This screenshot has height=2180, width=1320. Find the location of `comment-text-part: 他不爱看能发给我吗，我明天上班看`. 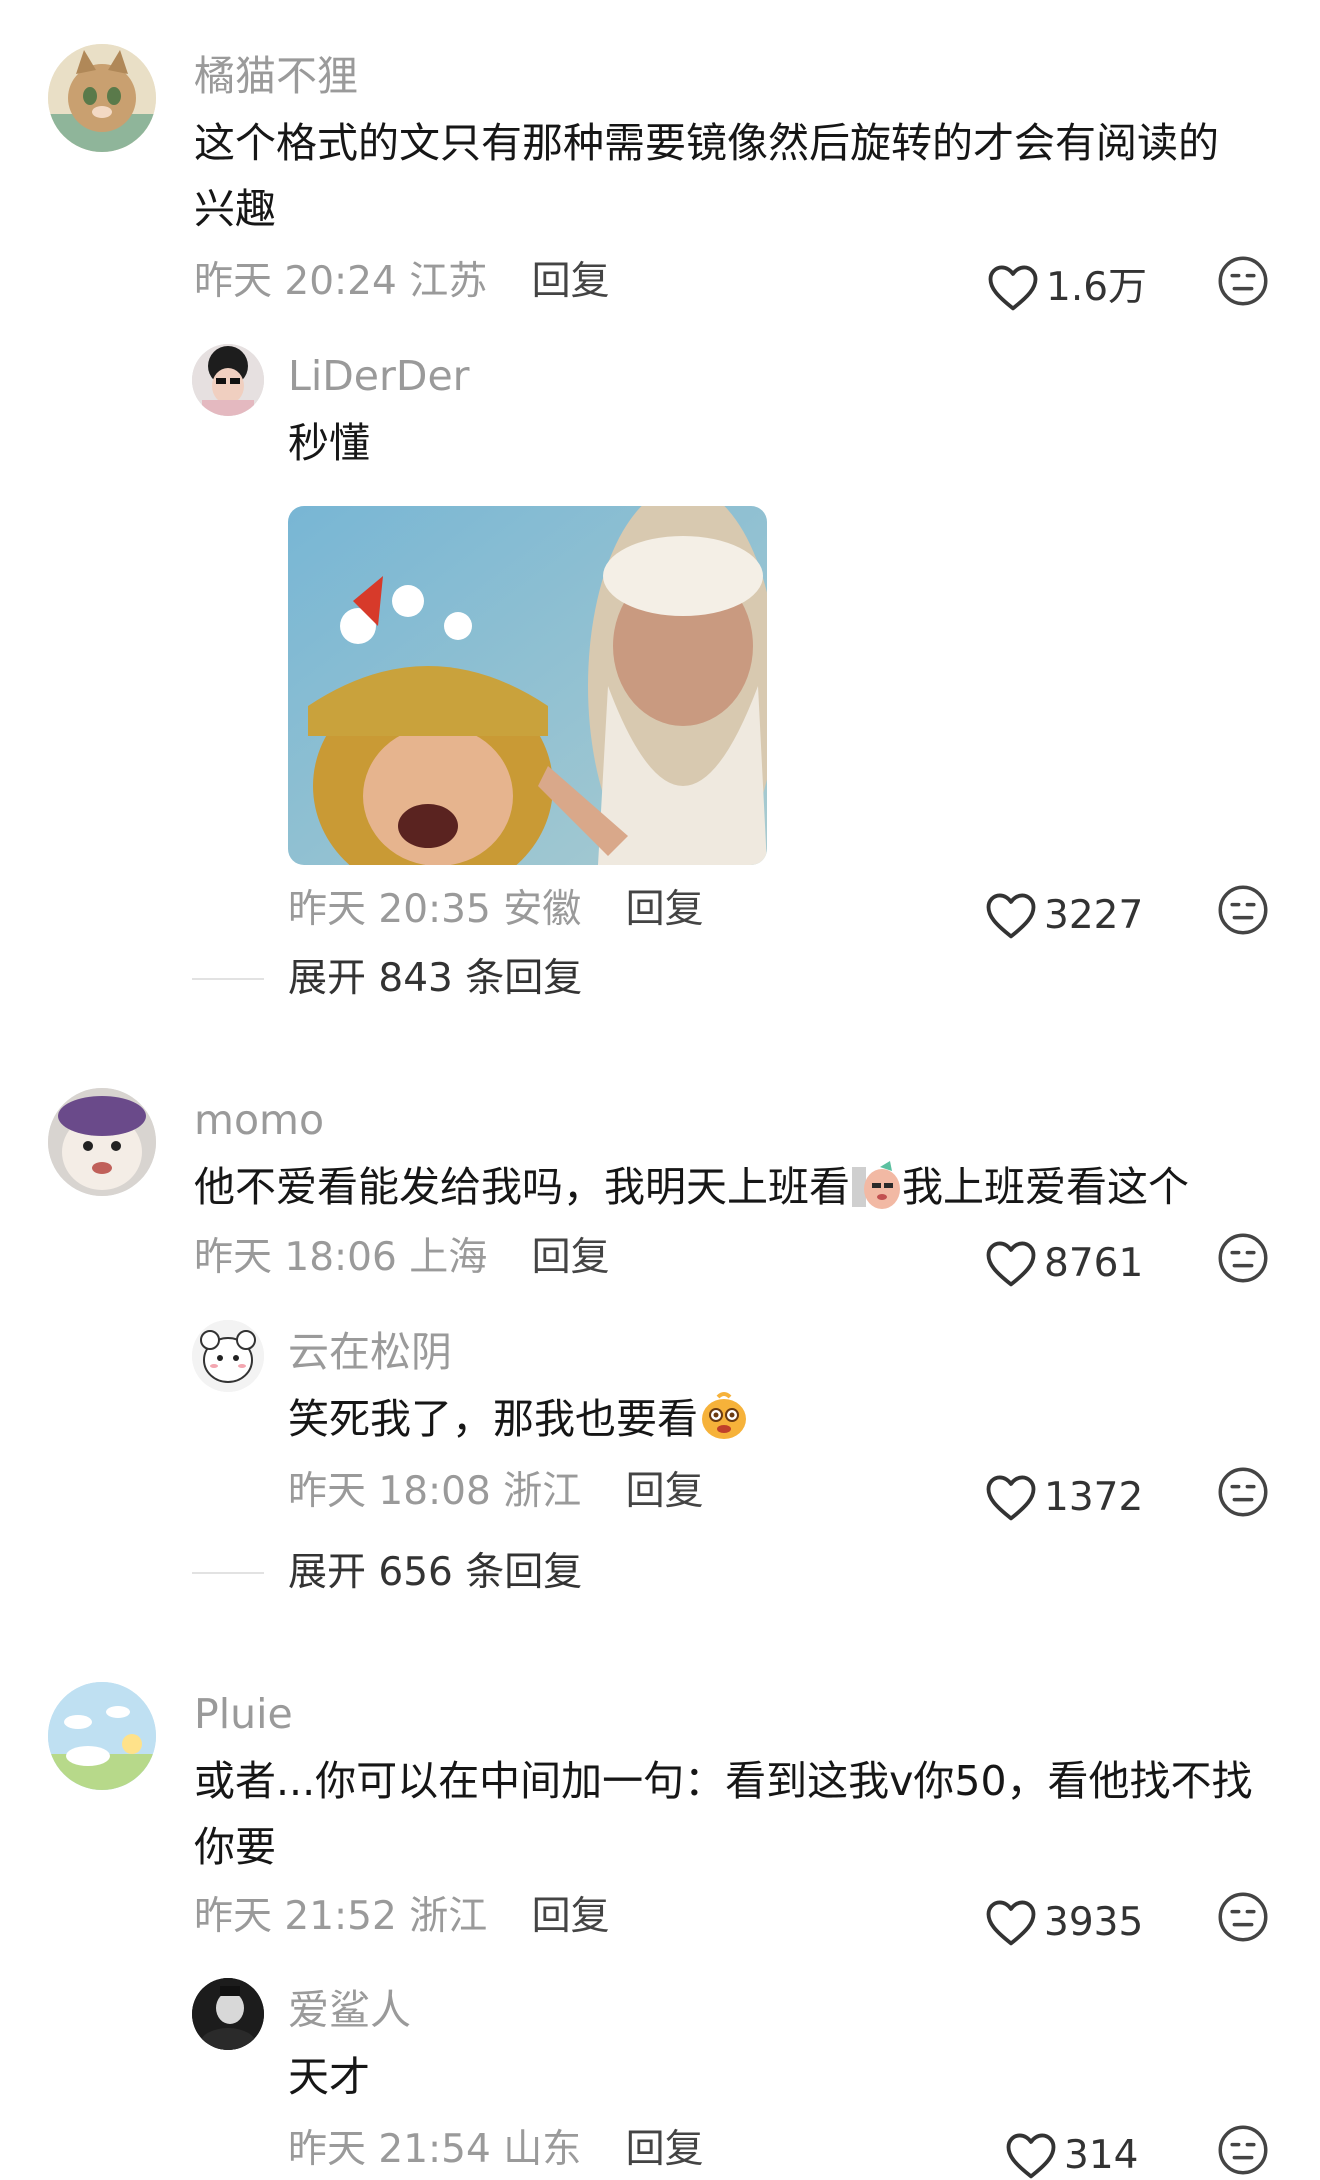

comment-text-part: 他不爱看能发给我吗，我明天上班看 is located at coordinates (522, 1187).